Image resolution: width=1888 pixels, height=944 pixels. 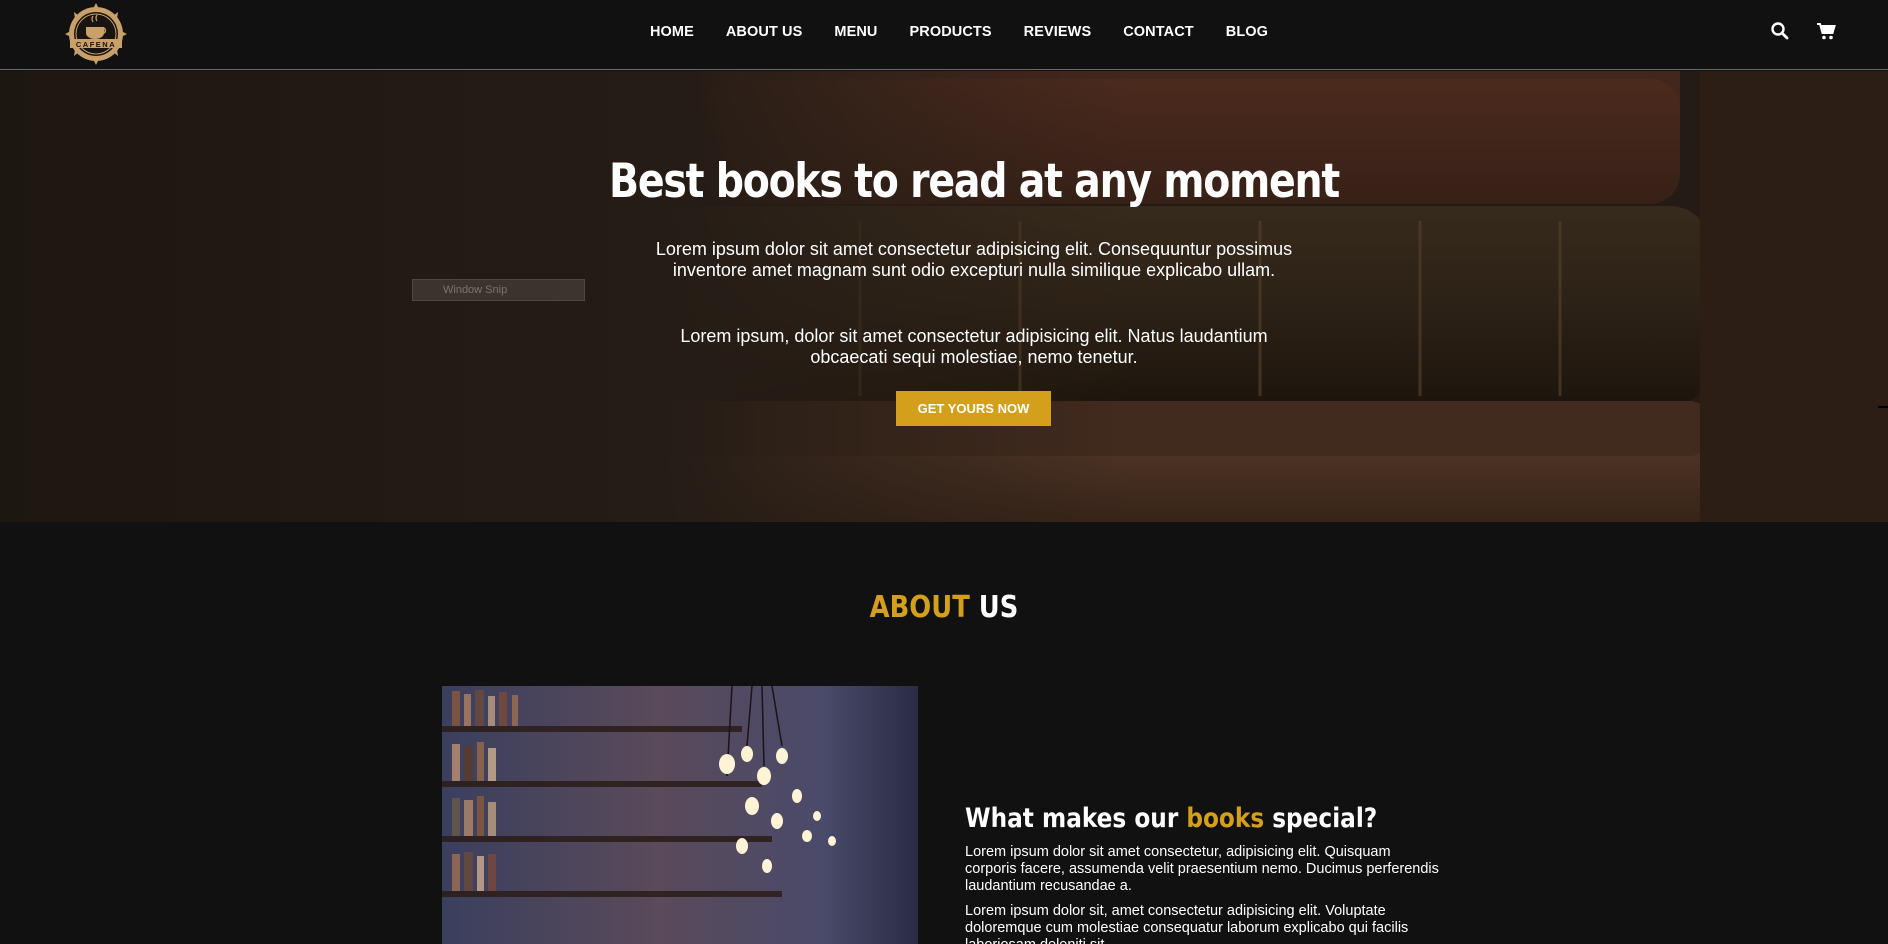 What do you see at coordinates (1247, 32) in the screenshot?
I see `nav-blog: BLOG` at bounding box center [1247, 32].